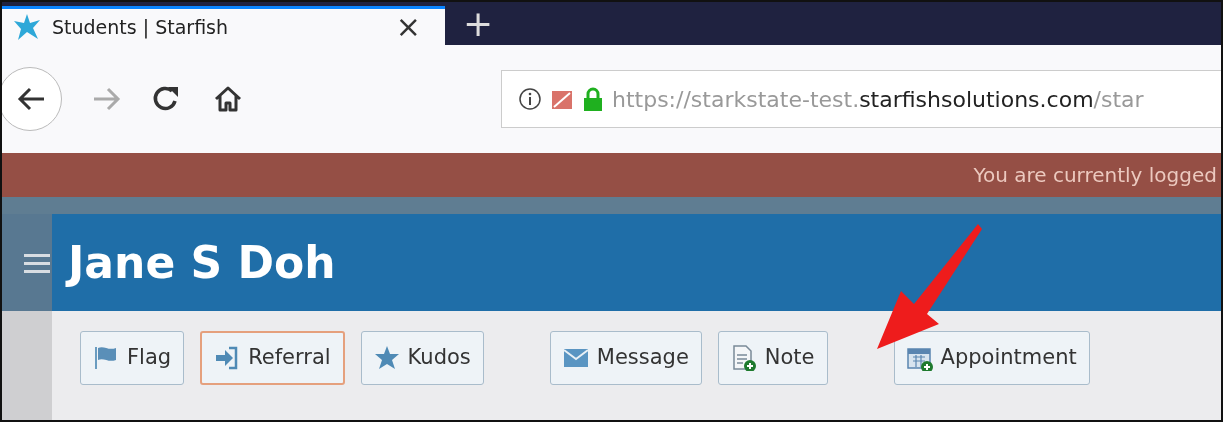 This screenshot has height=422, width=1223. I want to click on new-tab-button: +, so click(478, 25).